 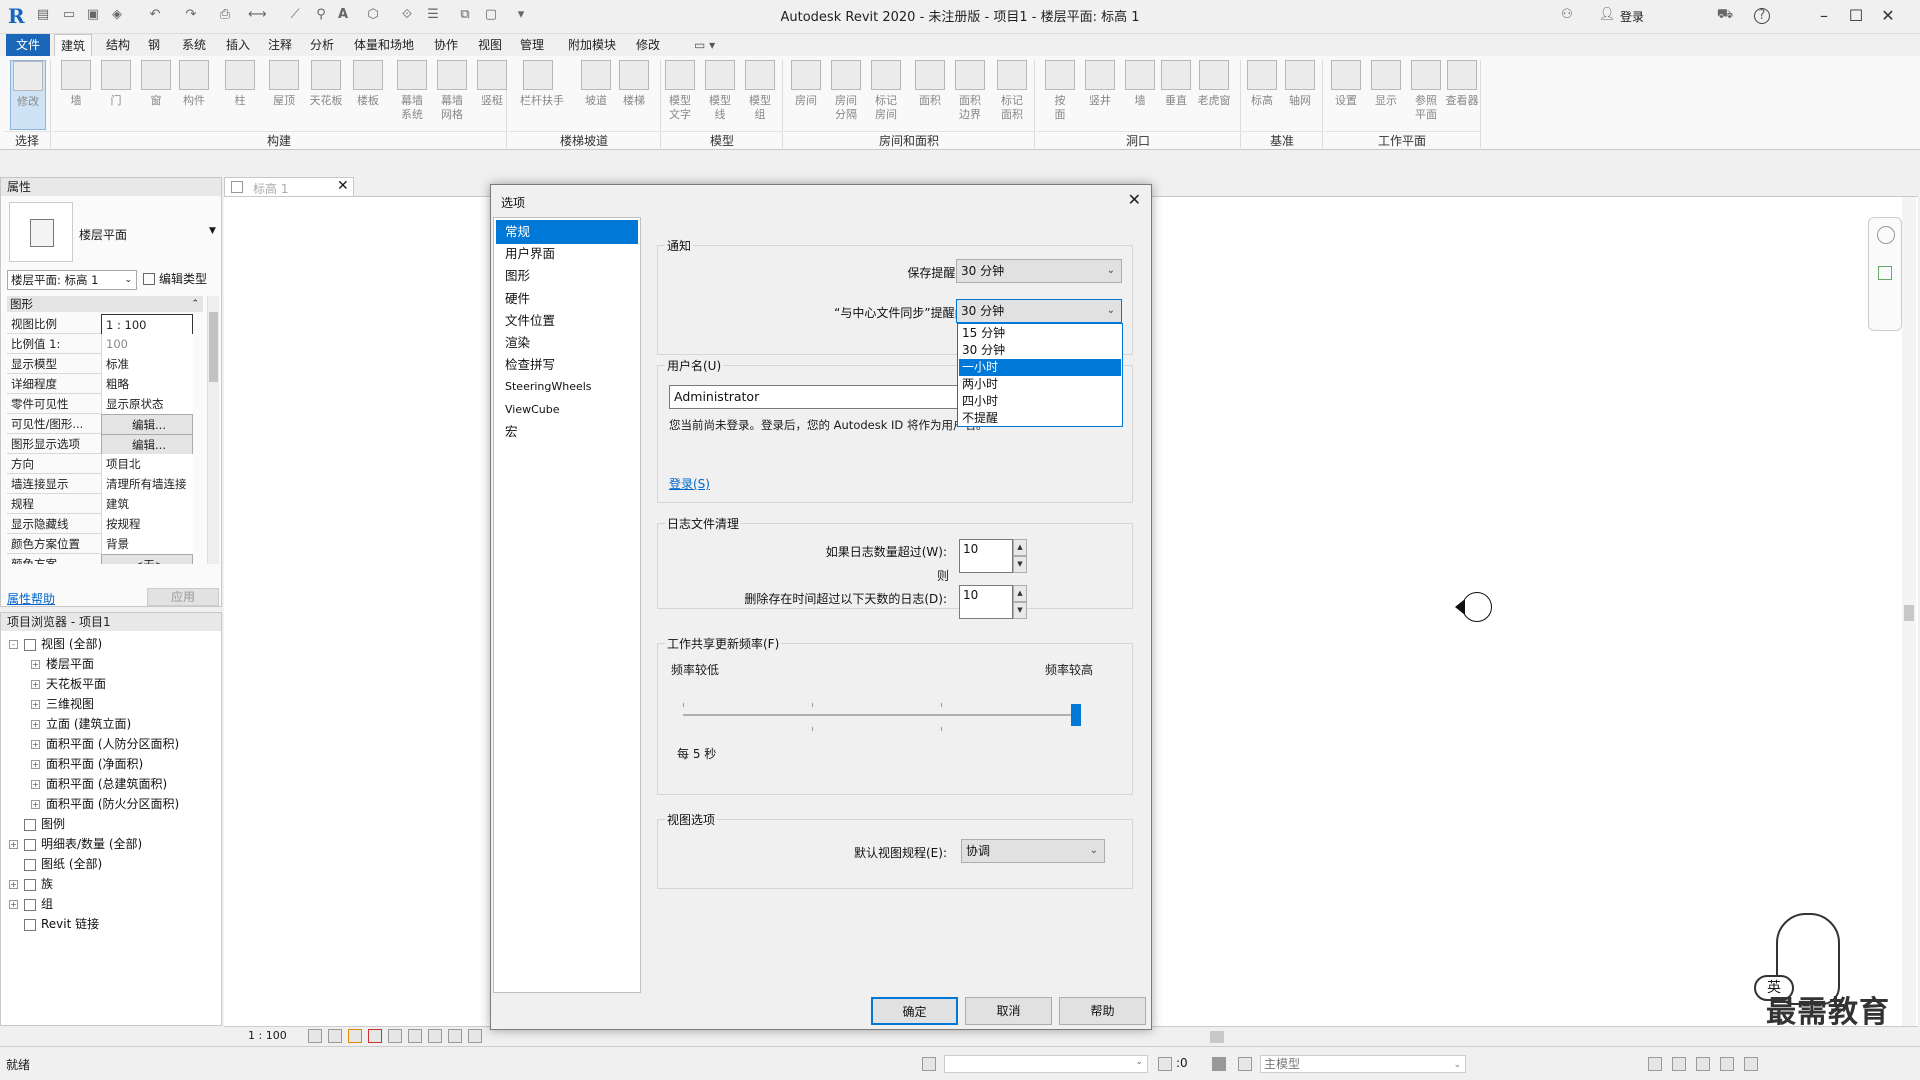 What do you see at coordinates (1473, 607) in the screenshot?
I see `elevation-marker-icon` at bounding box center [1473, 607].